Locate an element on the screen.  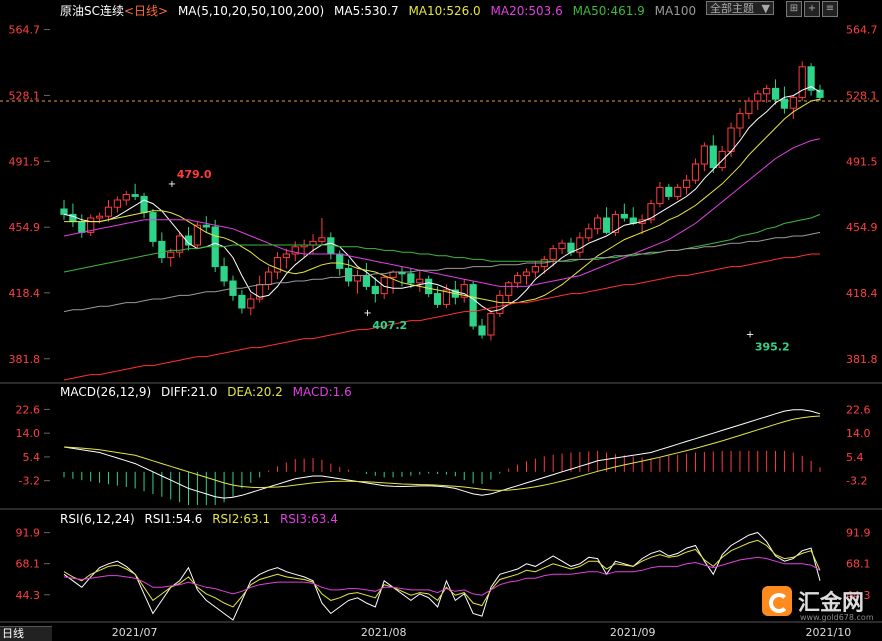
macd-diff-line is located at coordinates (442, 454).